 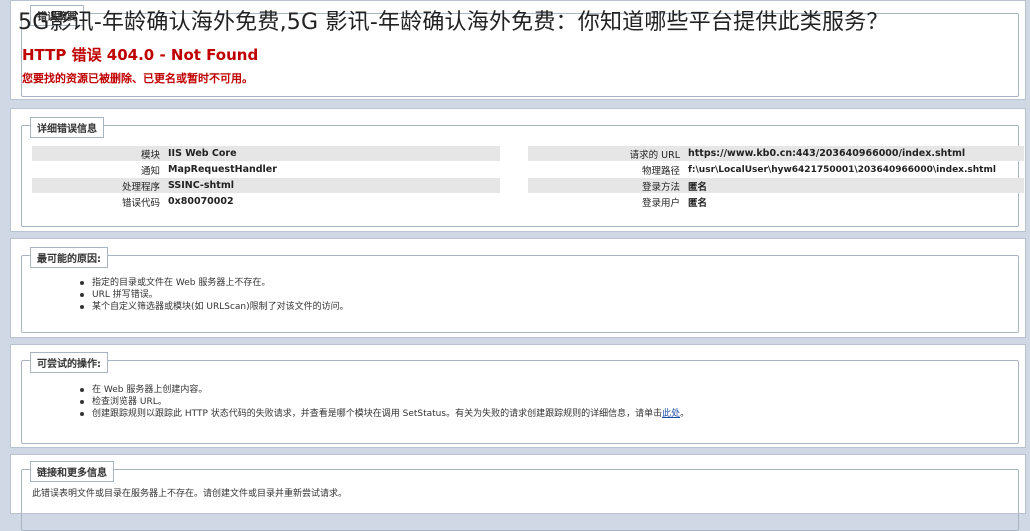 What do you see at coordinates (201, 201) in the screenshot?
I see `detail-value: 0x80070002` at bounding box center [201, 201].